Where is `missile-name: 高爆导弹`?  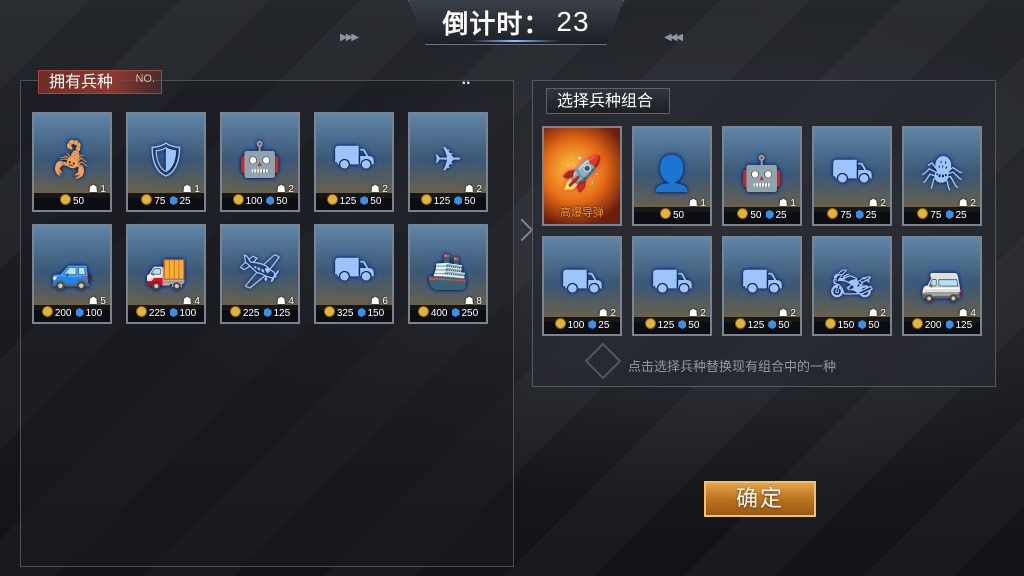 missile-name: 高爆导弹 is located at coordinates (582, 213).